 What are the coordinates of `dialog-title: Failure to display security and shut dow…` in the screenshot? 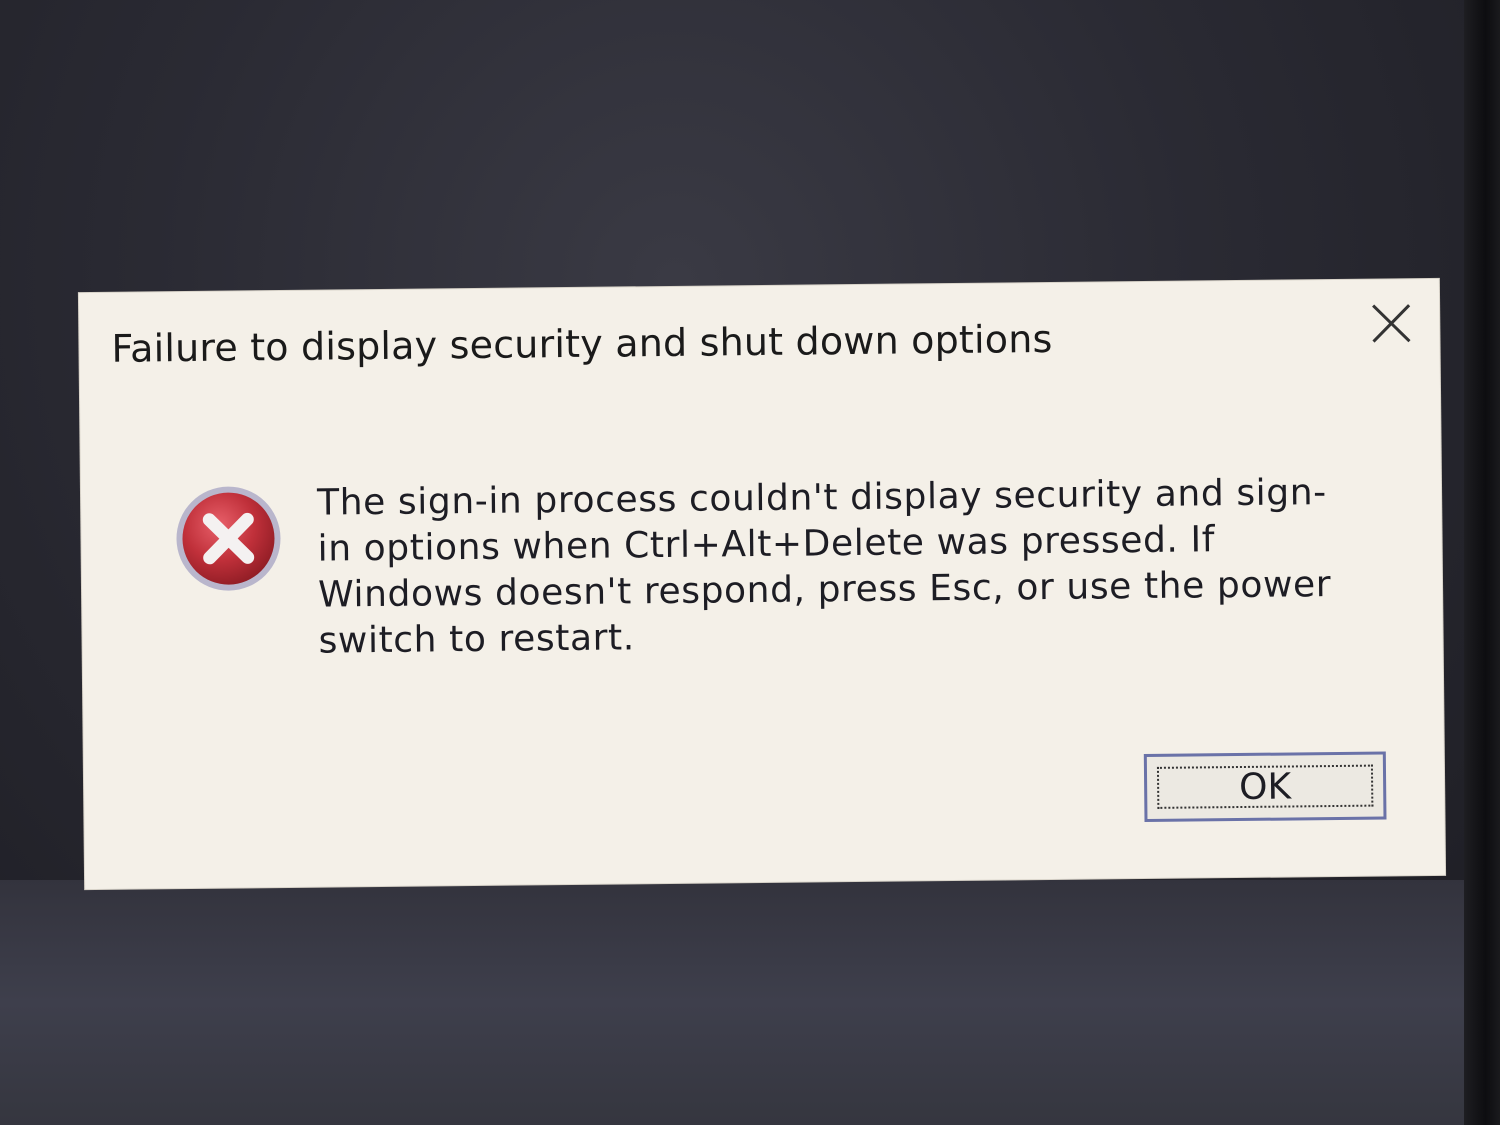 It's located at (582, 343).